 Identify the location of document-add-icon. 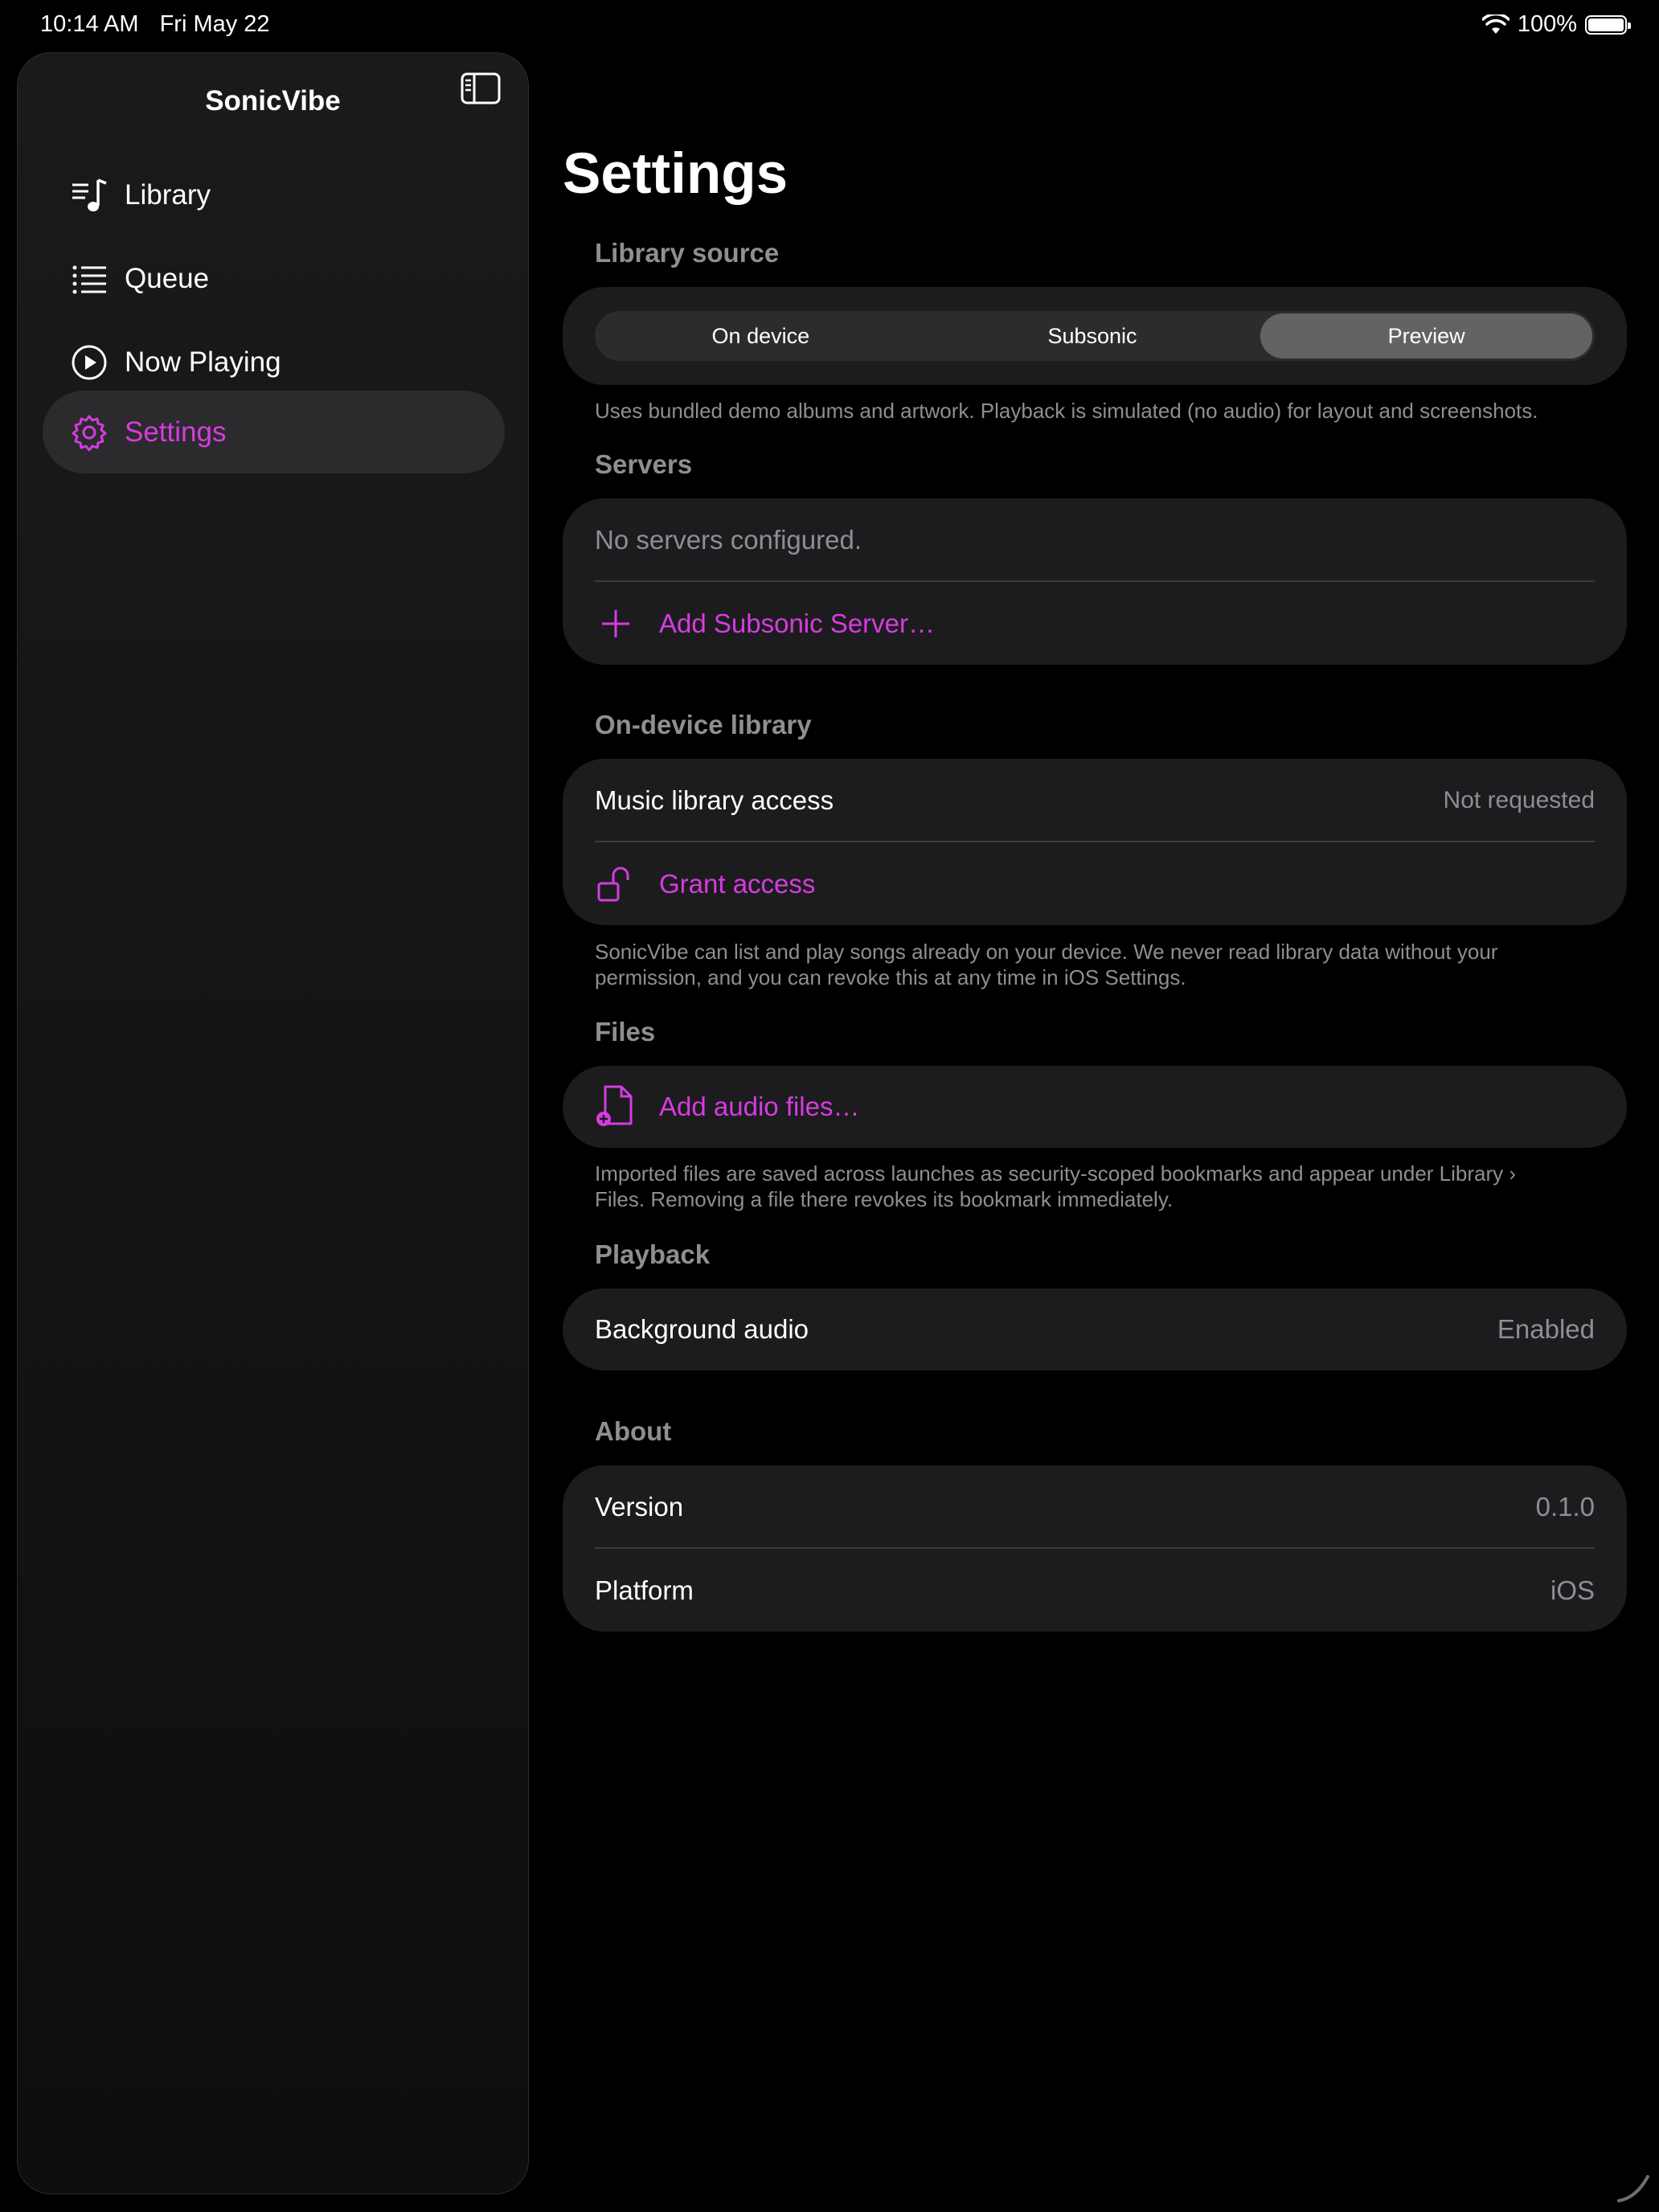
(616, 1106).